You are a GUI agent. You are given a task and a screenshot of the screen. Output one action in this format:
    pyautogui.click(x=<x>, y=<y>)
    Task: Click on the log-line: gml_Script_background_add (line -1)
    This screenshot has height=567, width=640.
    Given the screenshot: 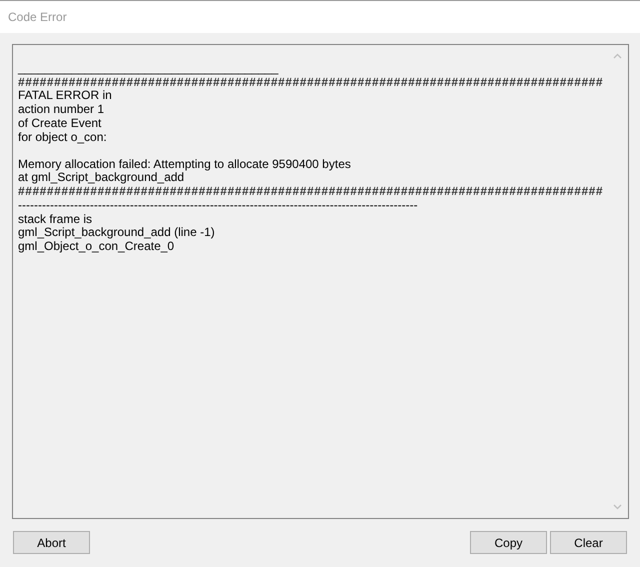 What is the action you would take?
    pyautogui.click(x=117, y=233)
    